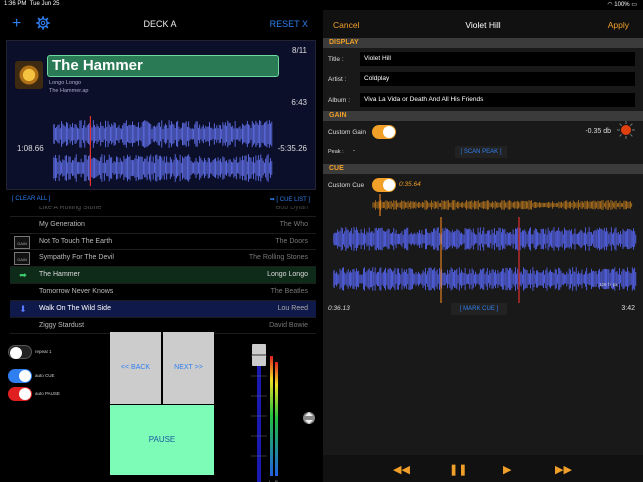  Describe the element at coordinates (23, 275) in the screenshot. I see `arrow-right-icon: ➡` at that location.